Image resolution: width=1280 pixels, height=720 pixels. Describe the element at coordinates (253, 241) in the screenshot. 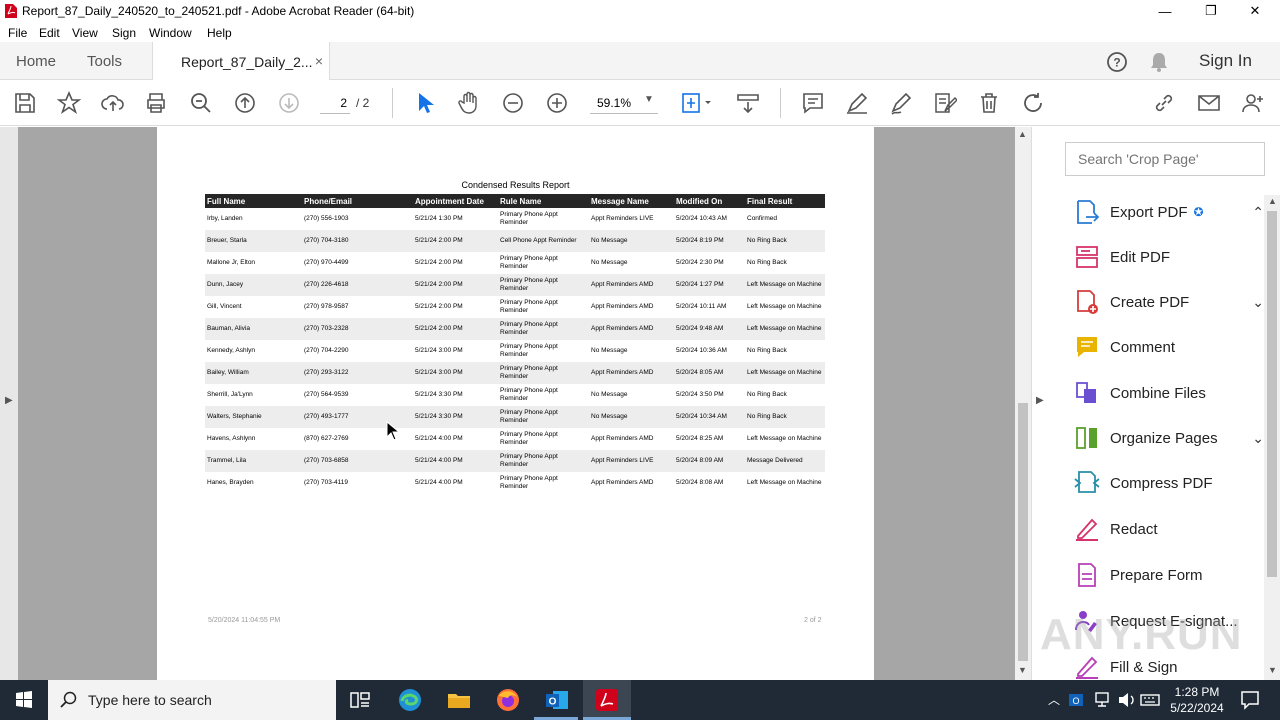

I see `table-cell: Breuer, Starla` at that location.